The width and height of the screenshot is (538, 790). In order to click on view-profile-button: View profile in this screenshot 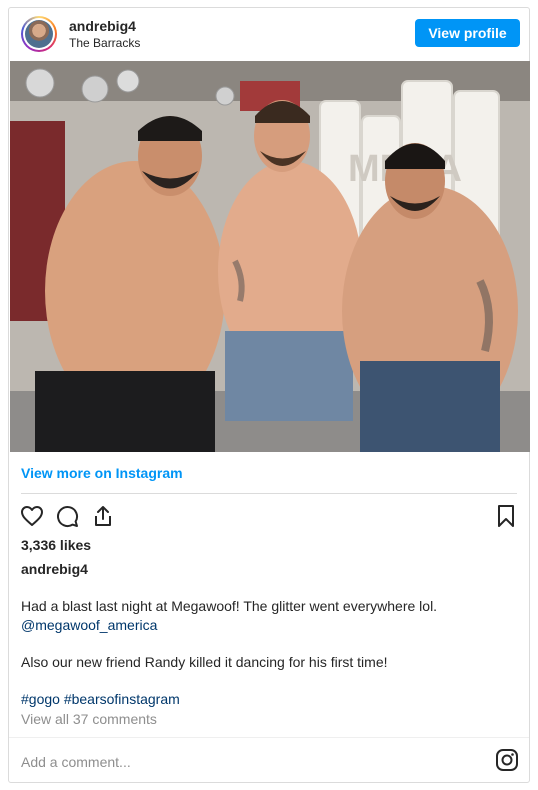, I will do `click(467, 33)`.